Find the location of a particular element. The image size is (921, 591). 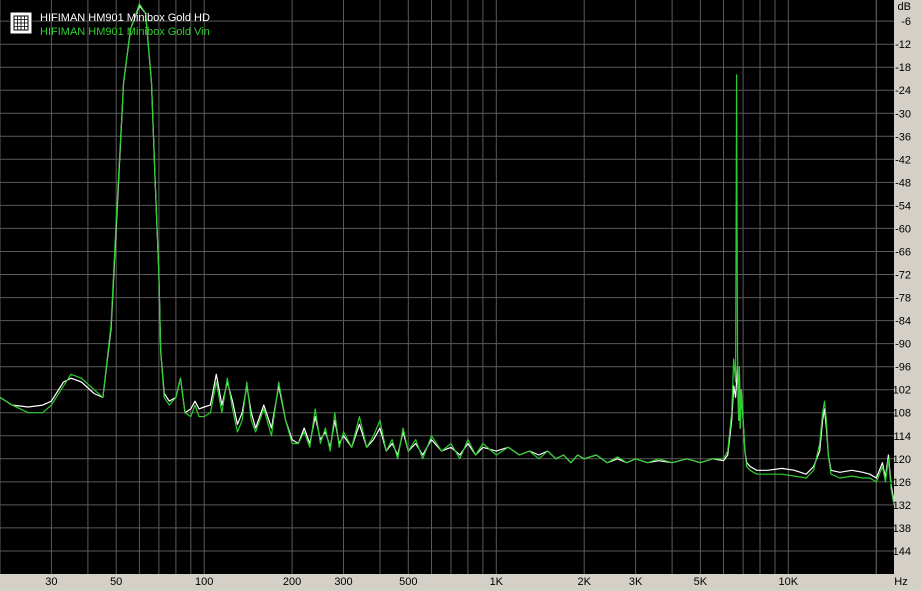

y-tick-label: -36 is located at coordinates (903, 137).